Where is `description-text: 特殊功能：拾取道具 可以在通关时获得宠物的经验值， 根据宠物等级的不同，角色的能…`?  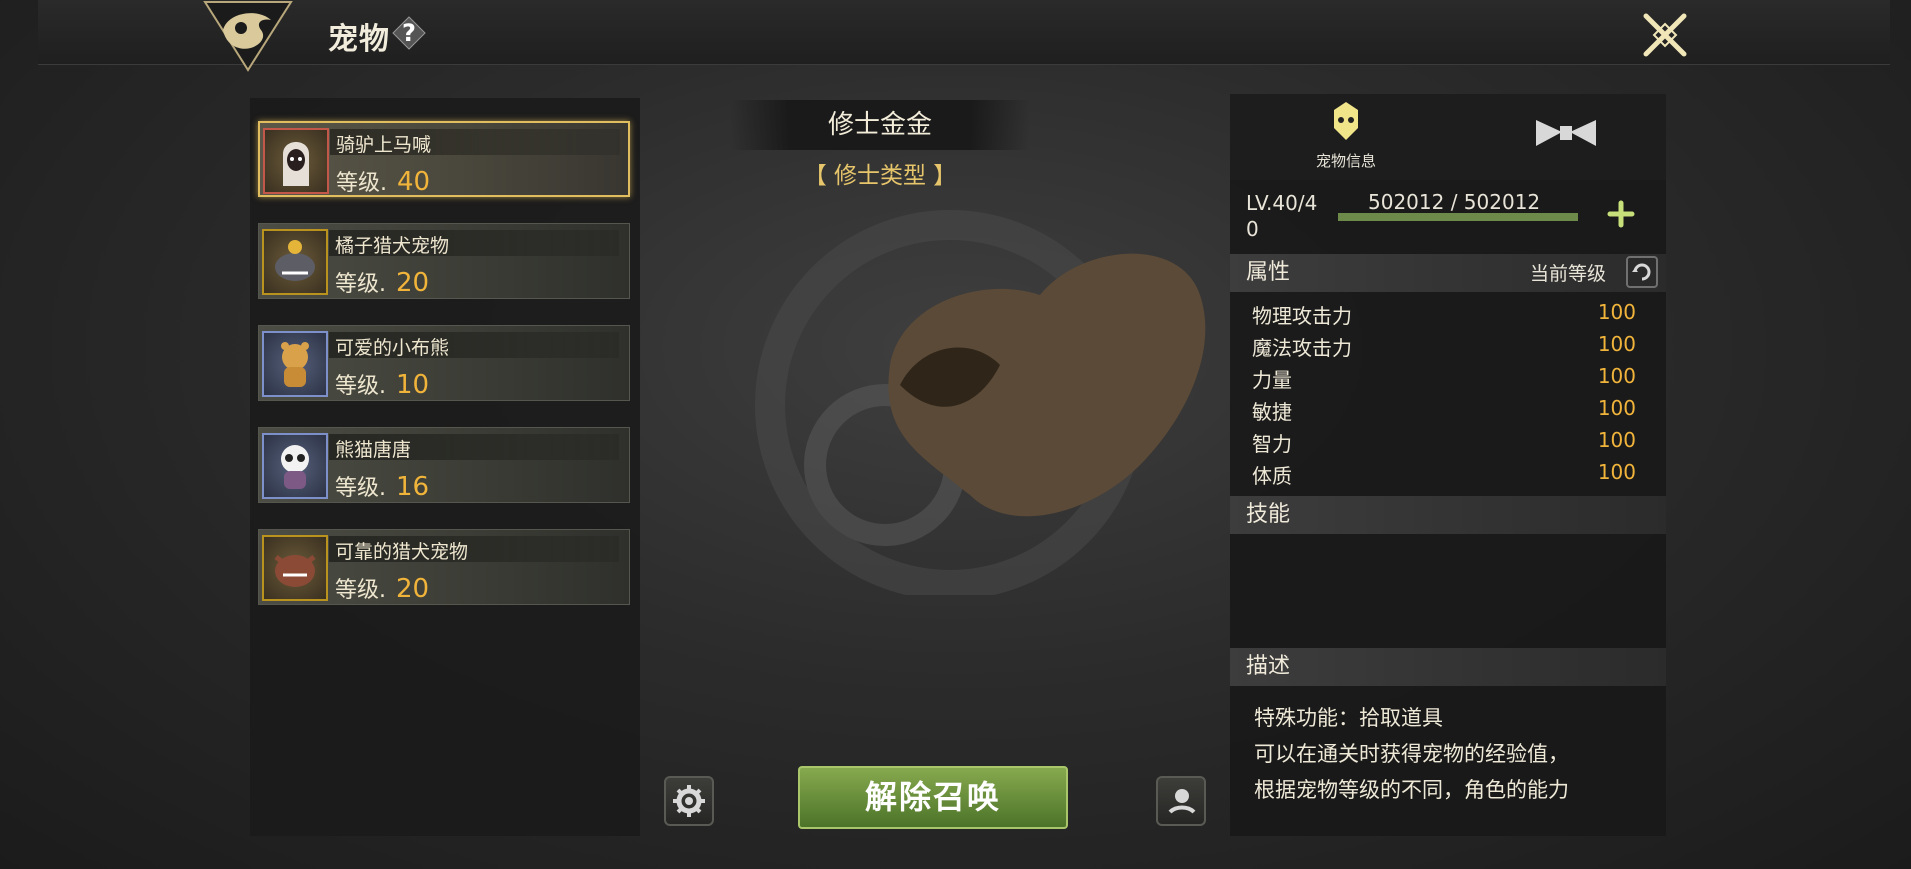 description-text: 特殊功能：拾取道具 可以在通关时获得宠物的经验值， 根据宠物等级的不同，角色的能… is located at coordinates (1411, 754).